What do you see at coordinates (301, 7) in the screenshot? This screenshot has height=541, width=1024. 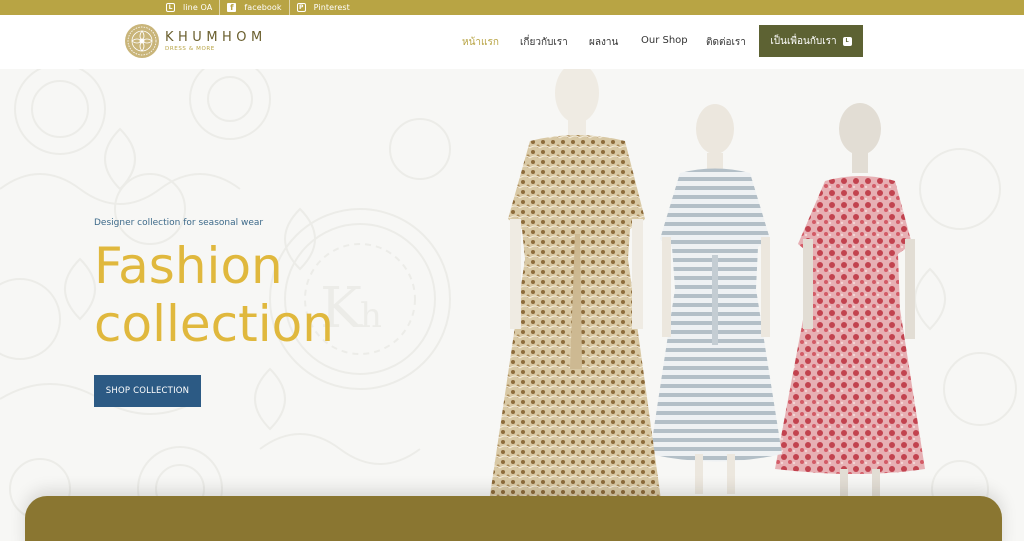 I see `pinterest-icon: P` at bounding box center [301, 7].